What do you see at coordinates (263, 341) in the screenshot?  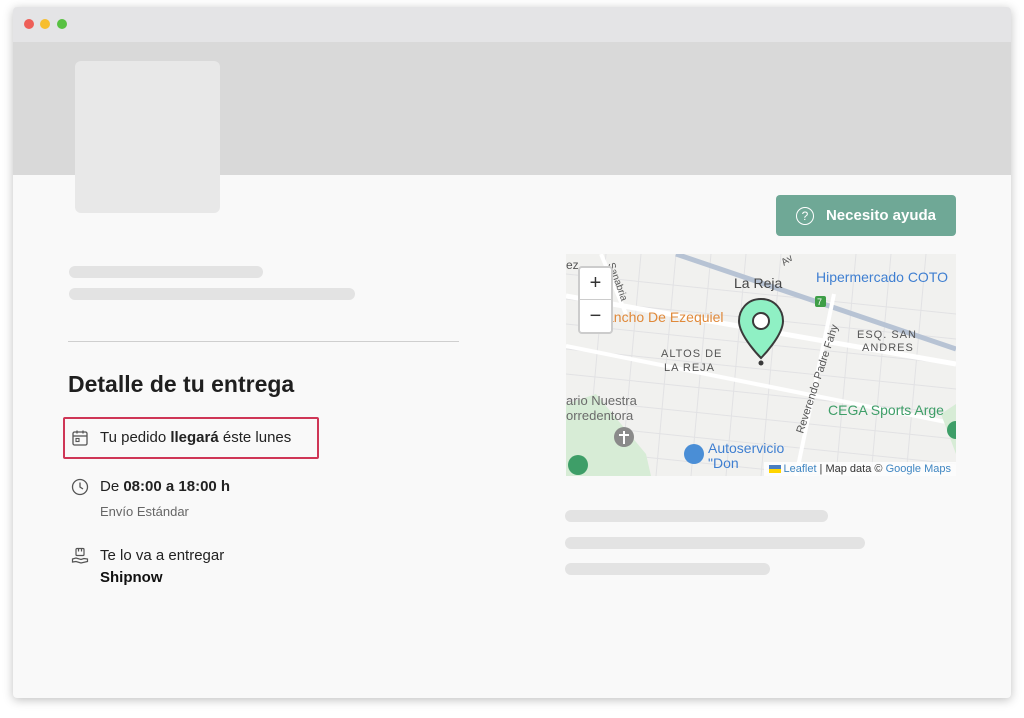 I see `divider` at bounding box center [263, 341].